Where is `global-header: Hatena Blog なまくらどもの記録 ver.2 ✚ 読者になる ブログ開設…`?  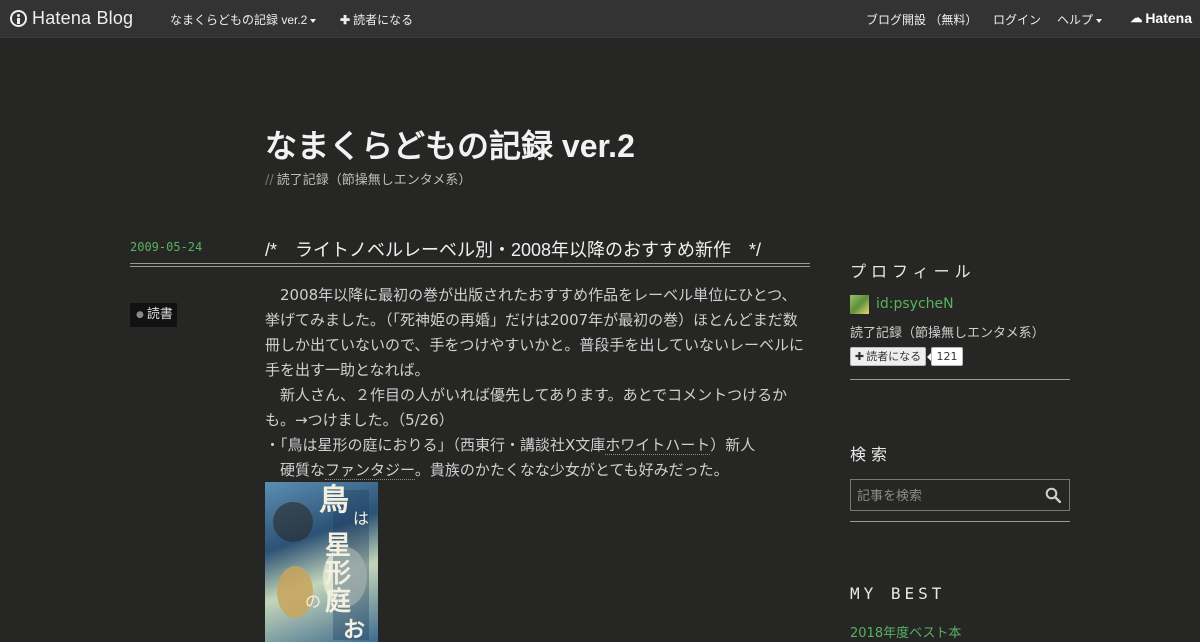 global-header: Hatena Blog なまくらどもの記録 ver.2 ✚ 読者になる ブログ開設… is located at coordinates (600, 19).